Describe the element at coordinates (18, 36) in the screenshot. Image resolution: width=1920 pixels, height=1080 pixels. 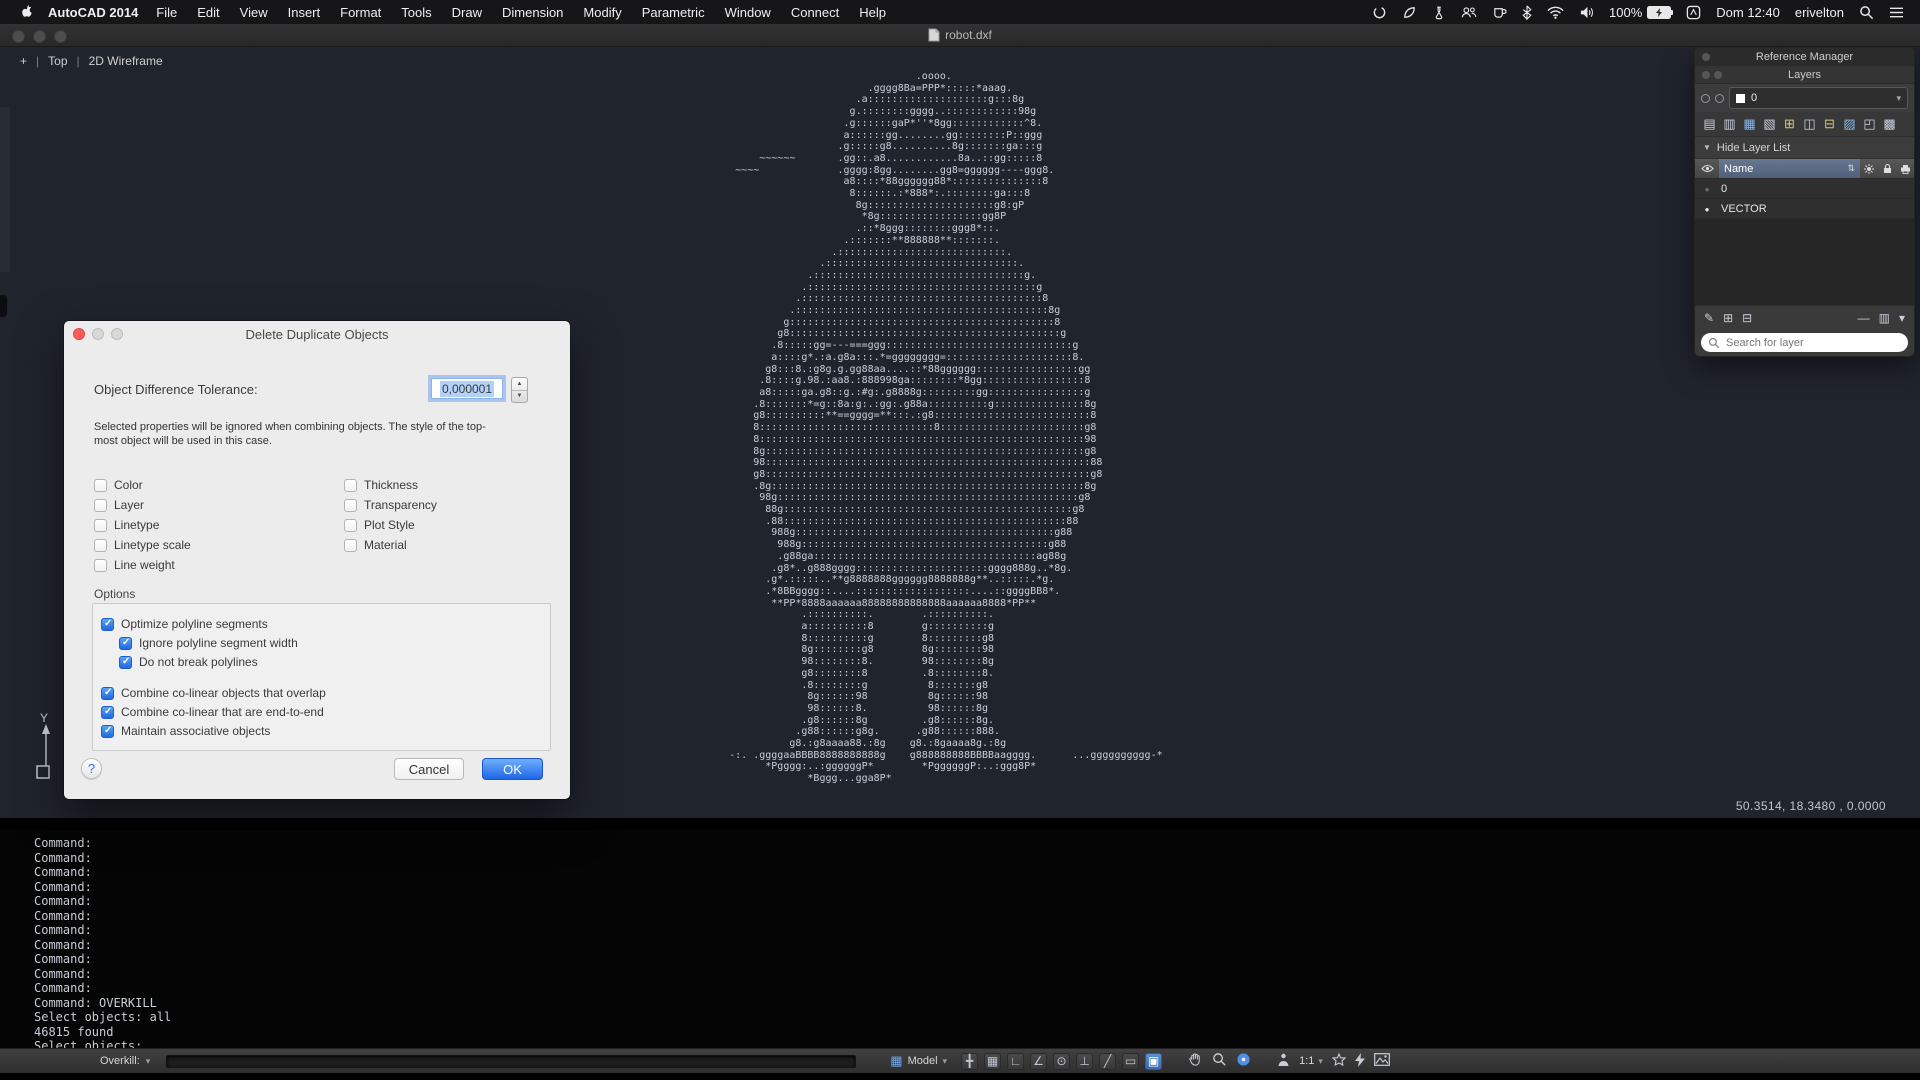
I see `close-window-icon` at that location.